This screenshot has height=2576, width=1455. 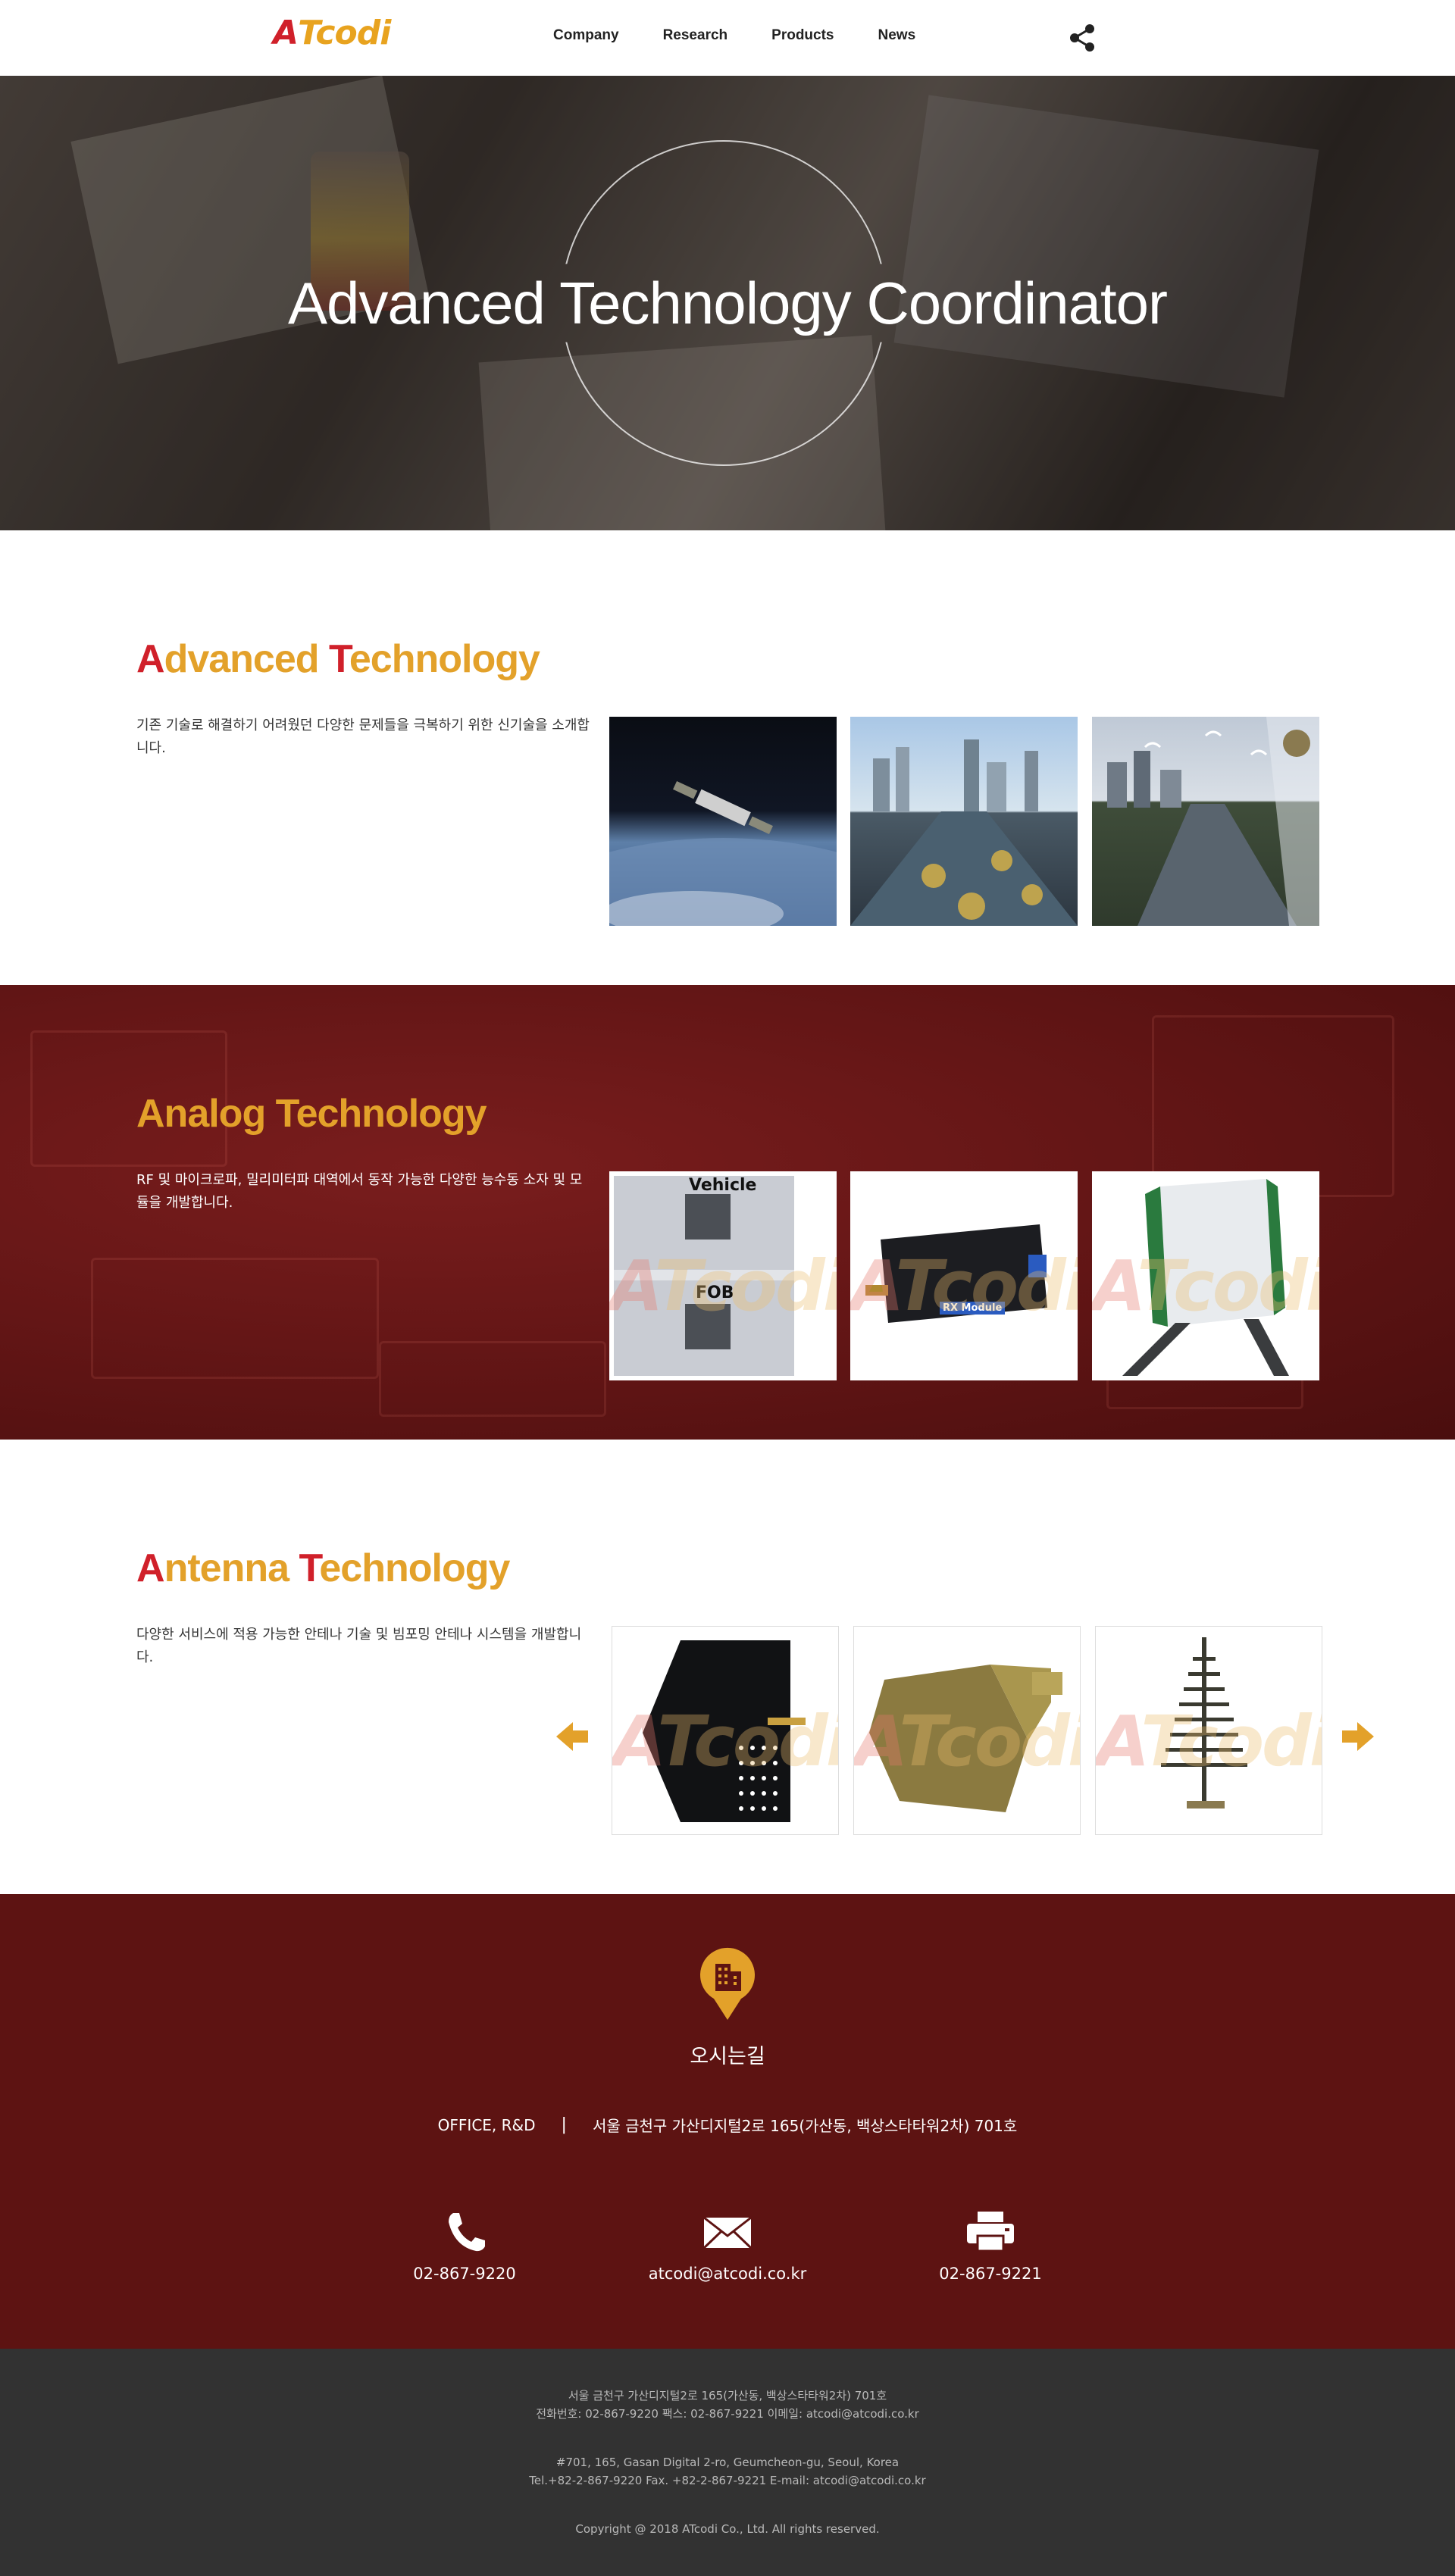 I want to click on nav-products: Products, so click(x=802, y=35).